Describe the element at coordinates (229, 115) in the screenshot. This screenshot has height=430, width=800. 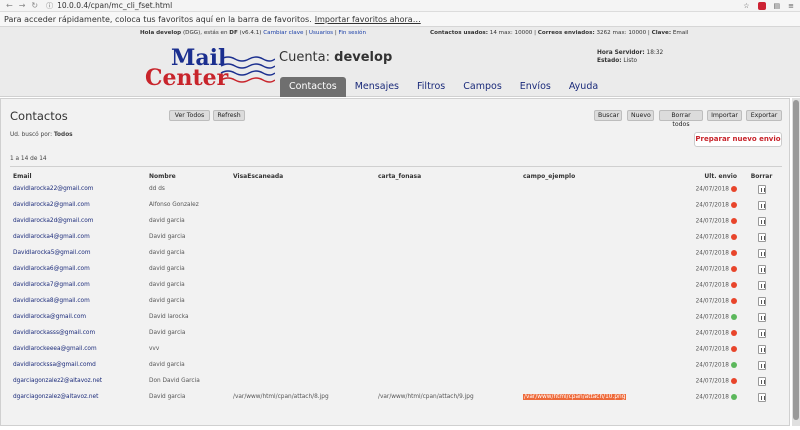
I see `refresh-button: Refresh` at that location.